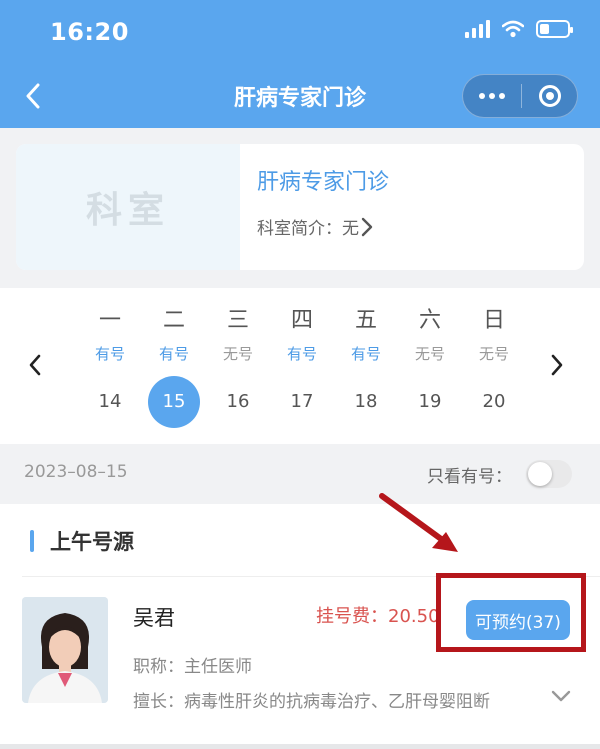 This screenshot has width=600, height=749. I want to click on department-thumbnail: 科室, so click(128, 207).